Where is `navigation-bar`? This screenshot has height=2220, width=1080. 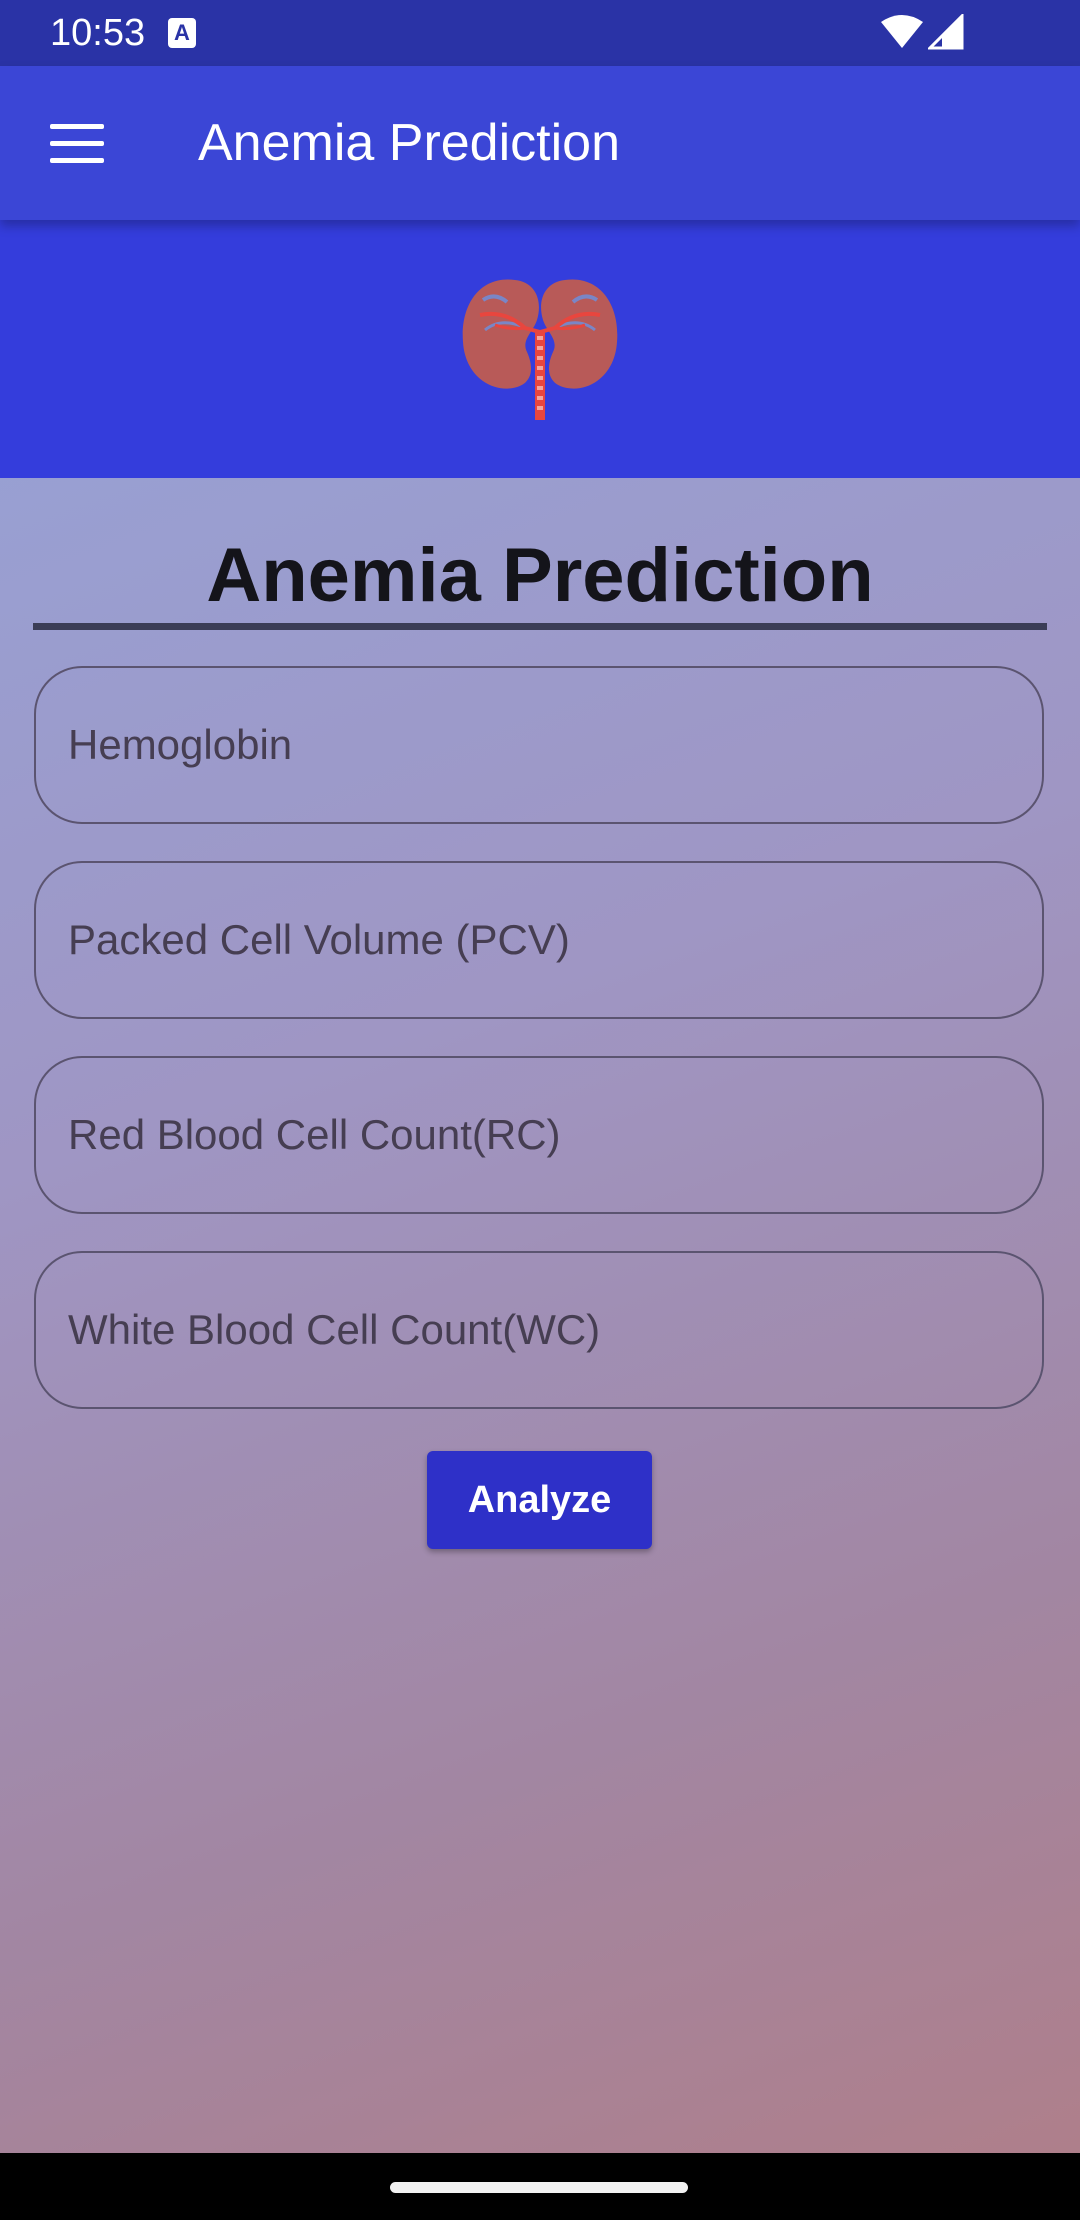
navigation-bar is located at coordinates (540, 2186).